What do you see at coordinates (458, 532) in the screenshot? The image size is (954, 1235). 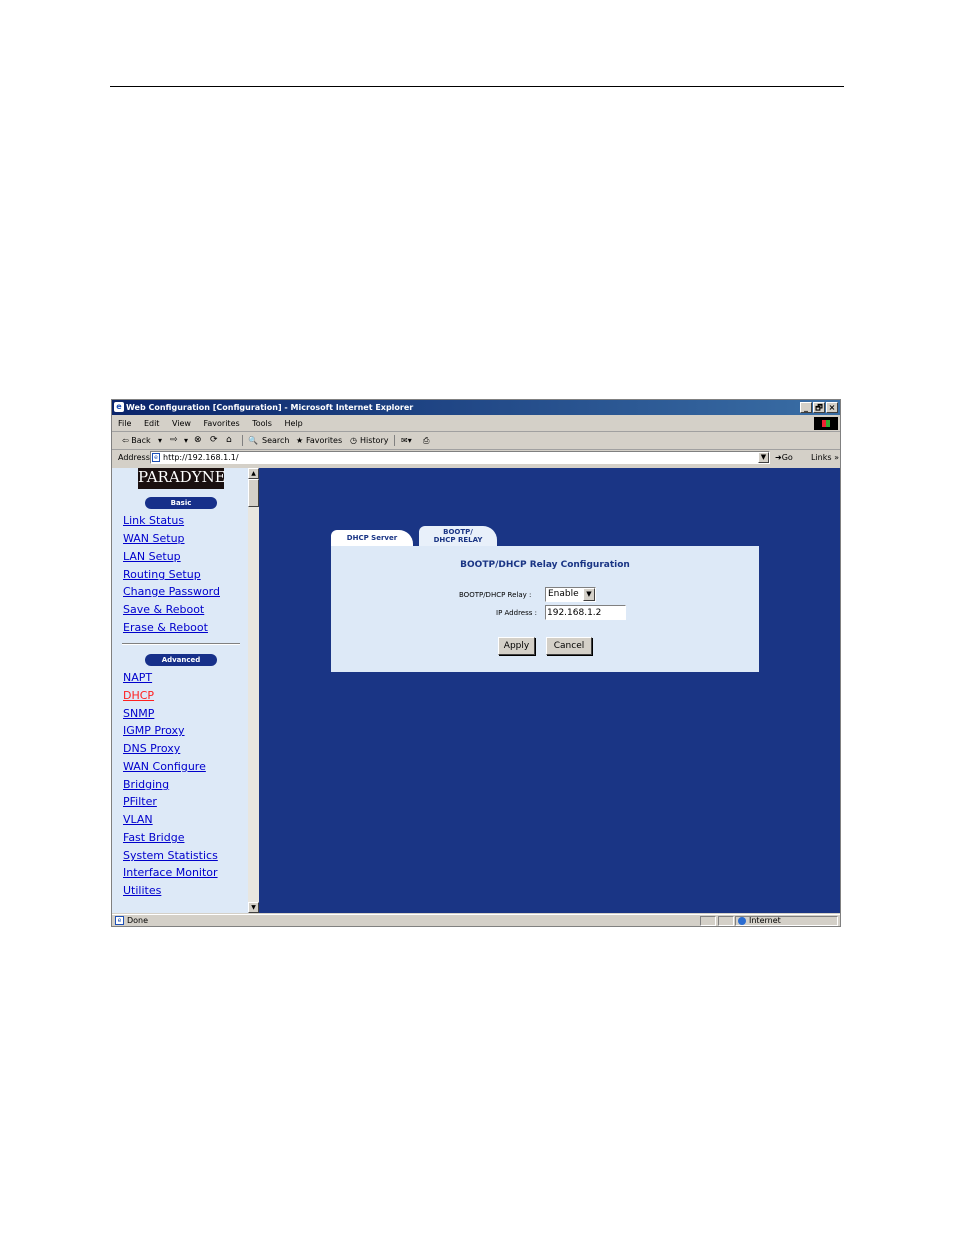 I see `tab-relay-line1: BOOTP/` at bounding box center [458, 532].